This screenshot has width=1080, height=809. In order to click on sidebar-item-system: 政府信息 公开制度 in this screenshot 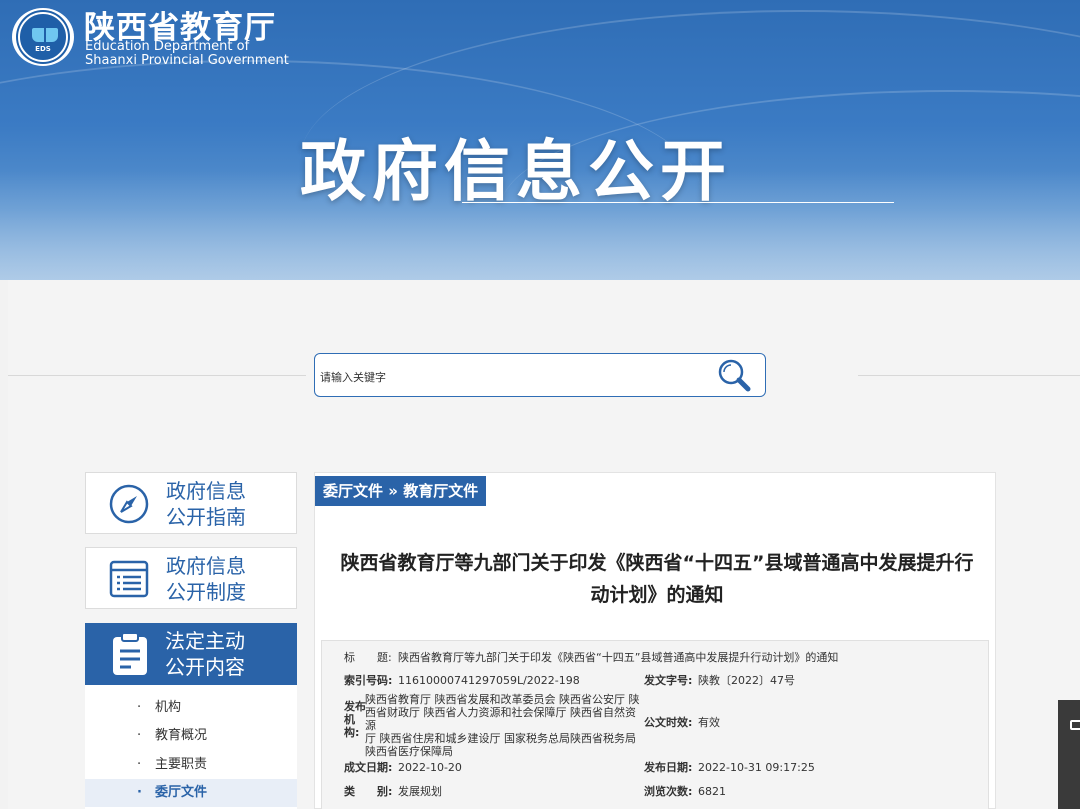, I will do `click(191, 578)`.